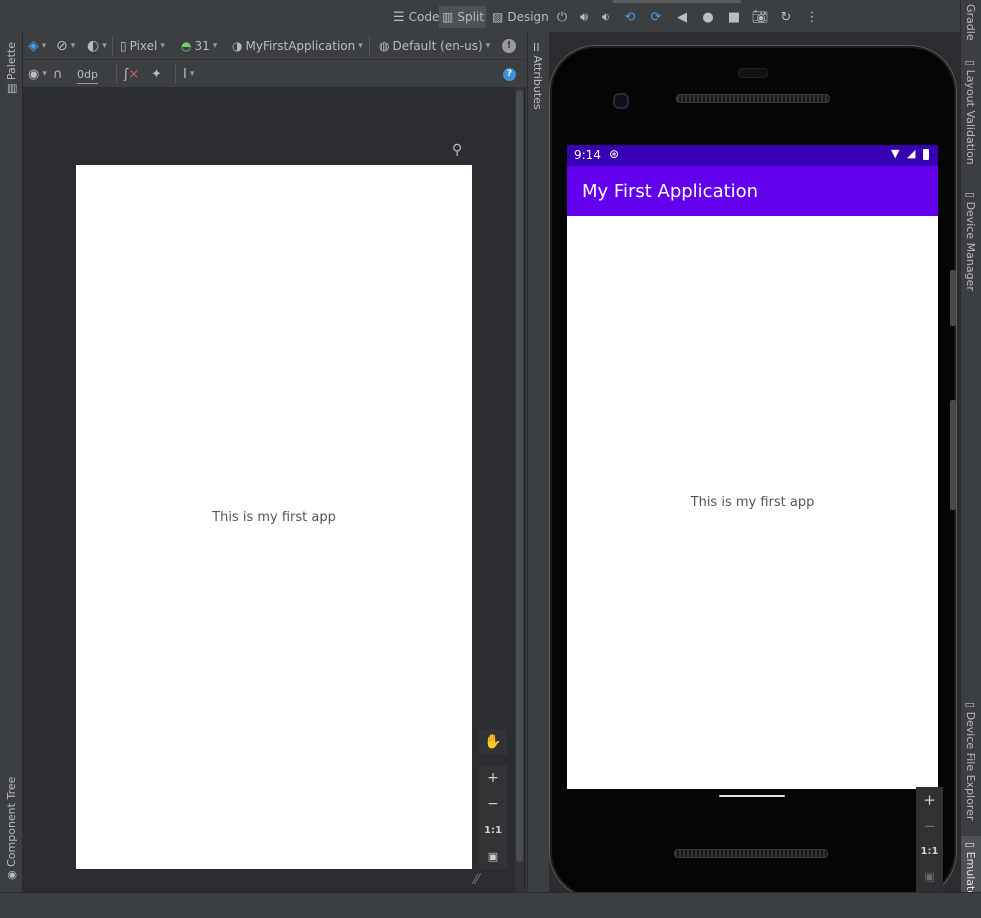 The height and width of the screenshot is (918, 981). I want to click on palette-tab: ▤ Palette, so click(11, 68).